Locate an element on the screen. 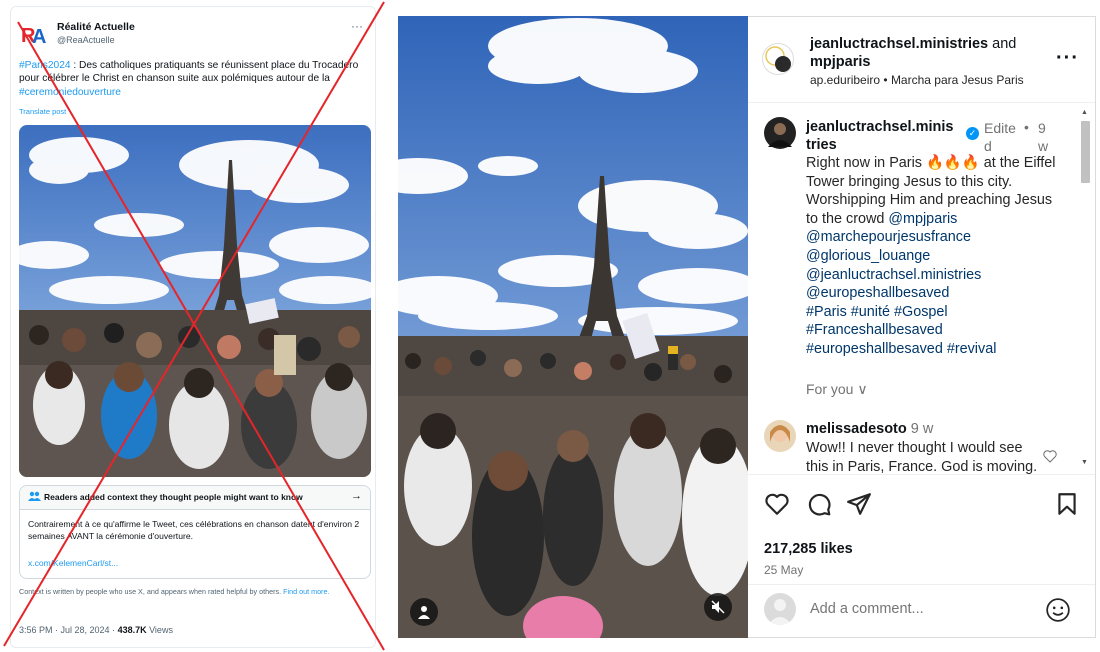 The height and width of the screenshot is (652, 1100). owner-username: jeanluctrachsel.ministries is located at coordinates (899, 44).